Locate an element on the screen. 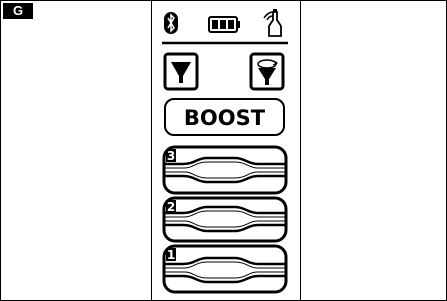  funnel-rotate-button is located at coordinates (267, 71).